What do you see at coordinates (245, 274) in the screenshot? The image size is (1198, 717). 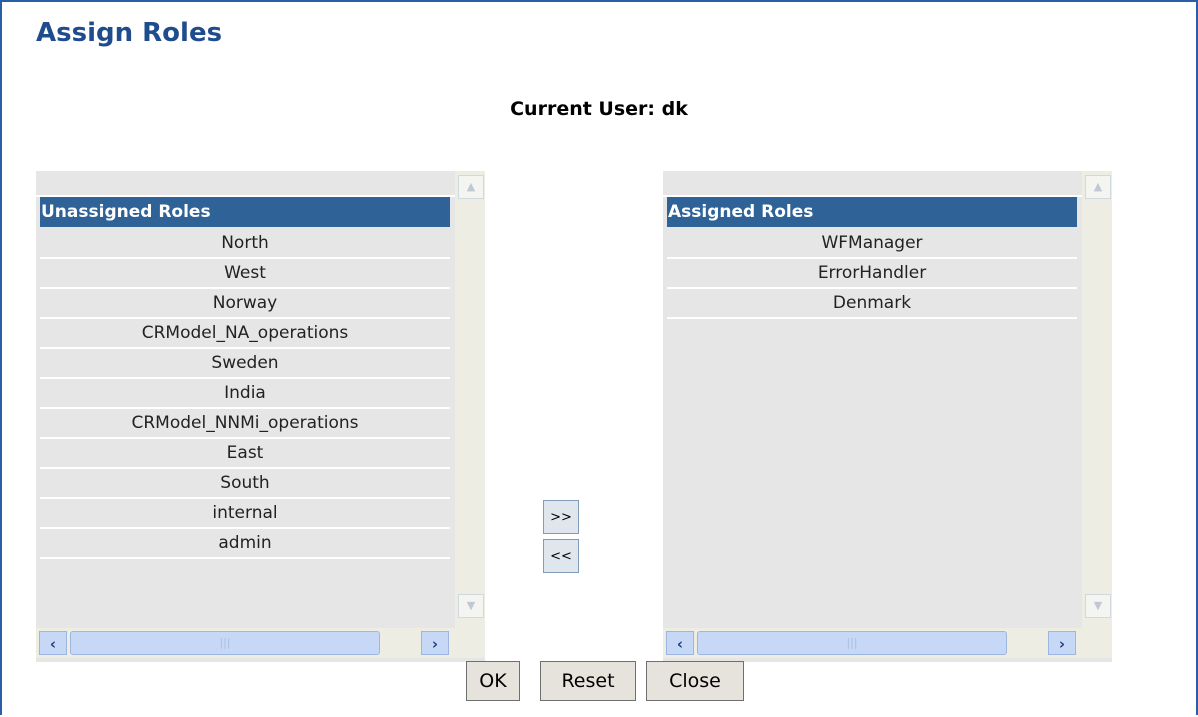 I see `list-item: West` at bounding box center [245, 274].